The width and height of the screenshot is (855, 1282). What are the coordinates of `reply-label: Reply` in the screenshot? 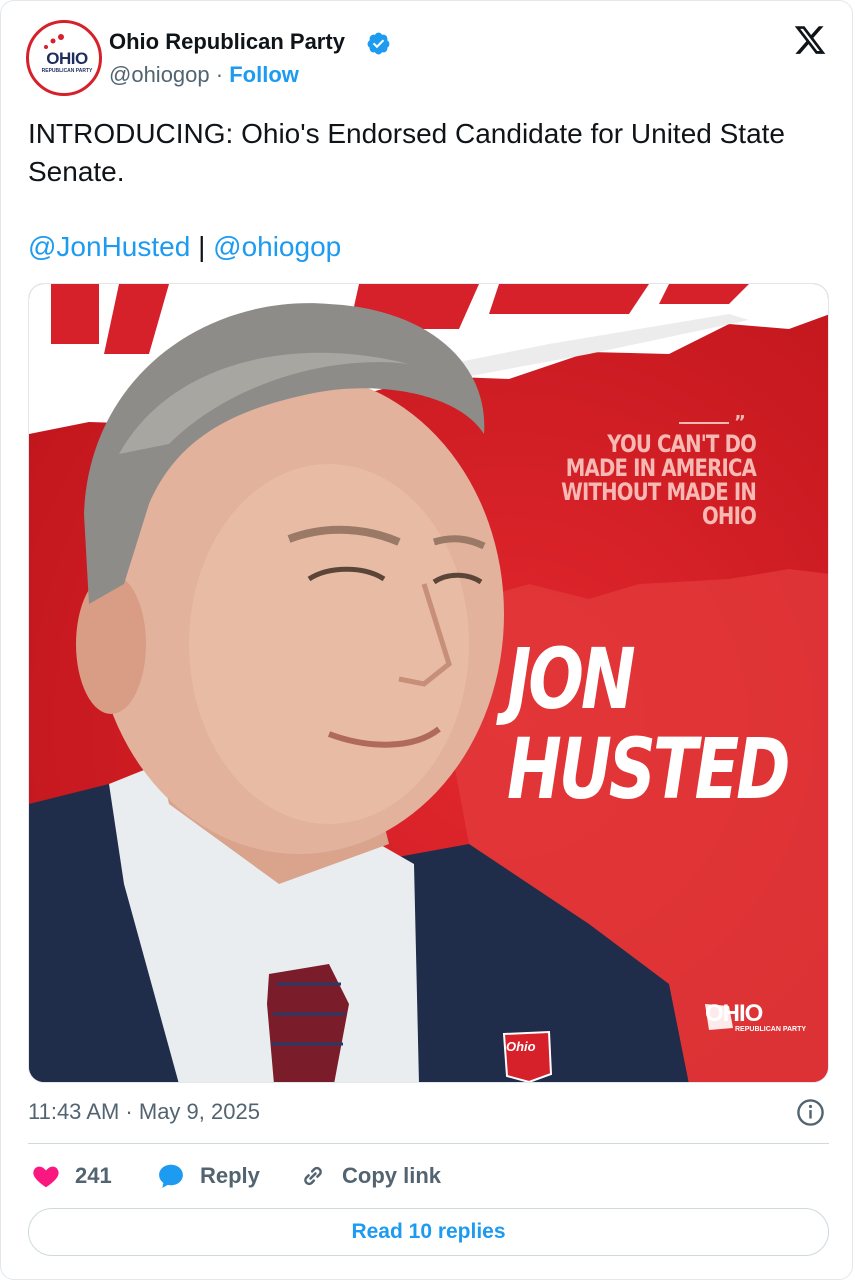 It's located at (230, 1175).